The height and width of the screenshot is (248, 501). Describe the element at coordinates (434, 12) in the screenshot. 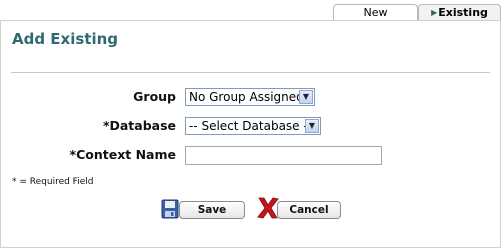

I see `triangle-right-icon: ▶` at that location.